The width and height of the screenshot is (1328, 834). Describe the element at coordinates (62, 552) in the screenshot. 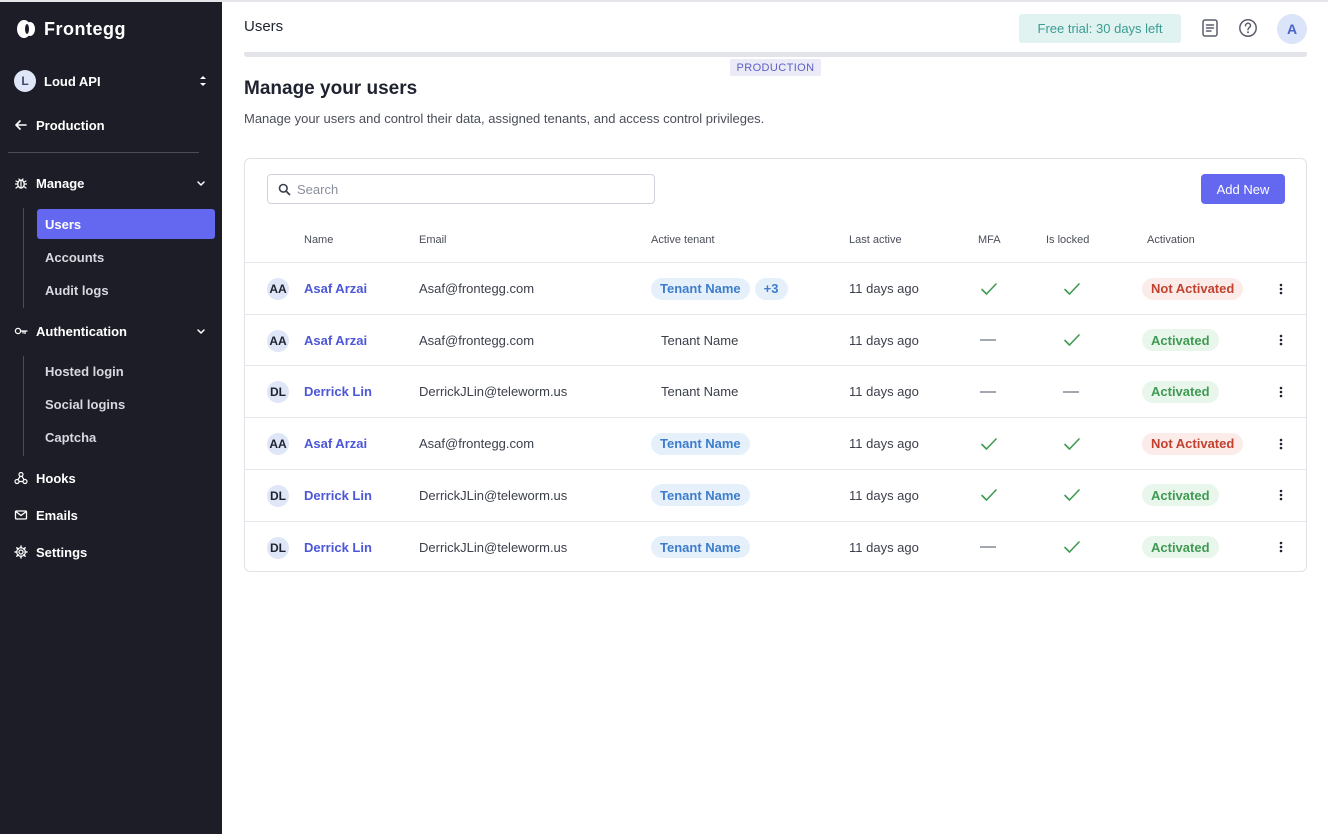

I see `sidebar-item-label: Settings` at that location.